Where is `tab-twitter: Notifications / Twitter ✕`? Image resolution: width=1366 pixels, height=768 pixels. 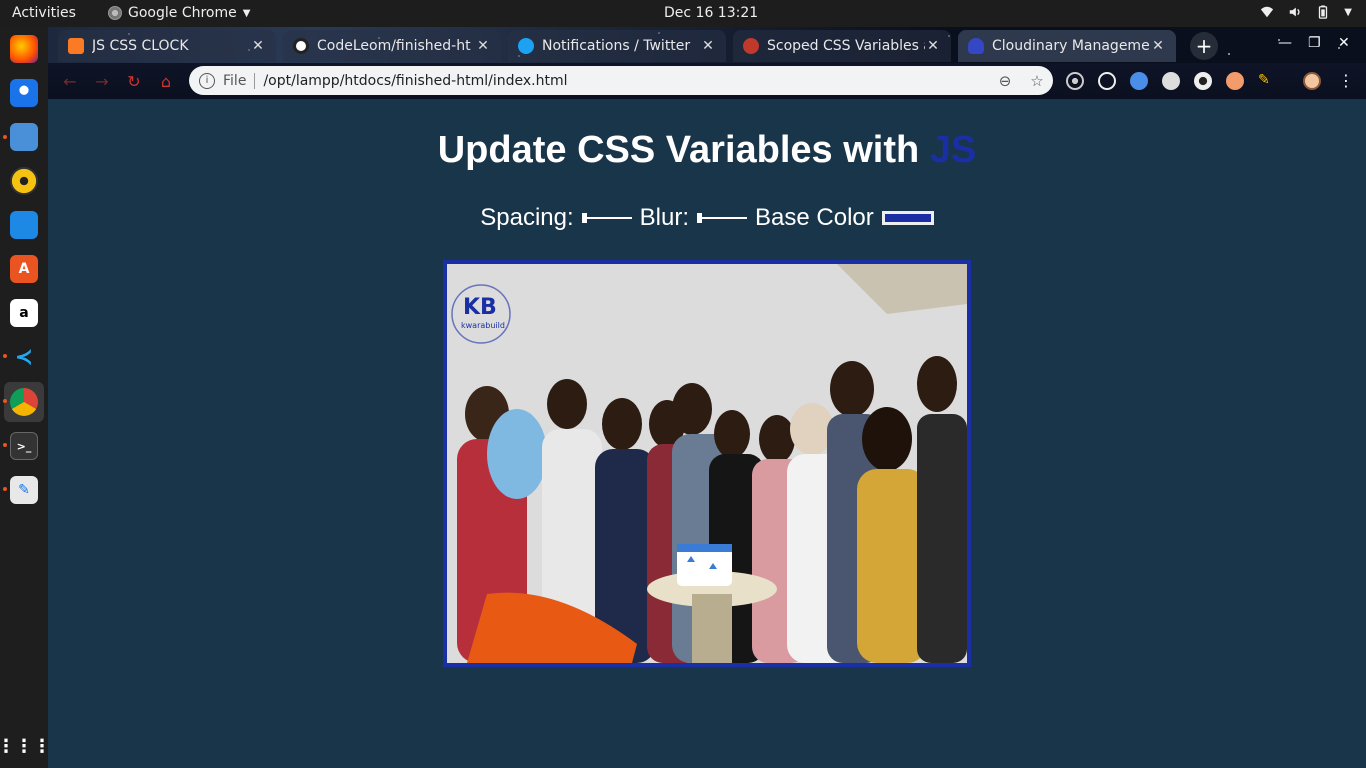
tab-twitter: Notifications / Twitter ✕ is located at coordinates (617, 46).